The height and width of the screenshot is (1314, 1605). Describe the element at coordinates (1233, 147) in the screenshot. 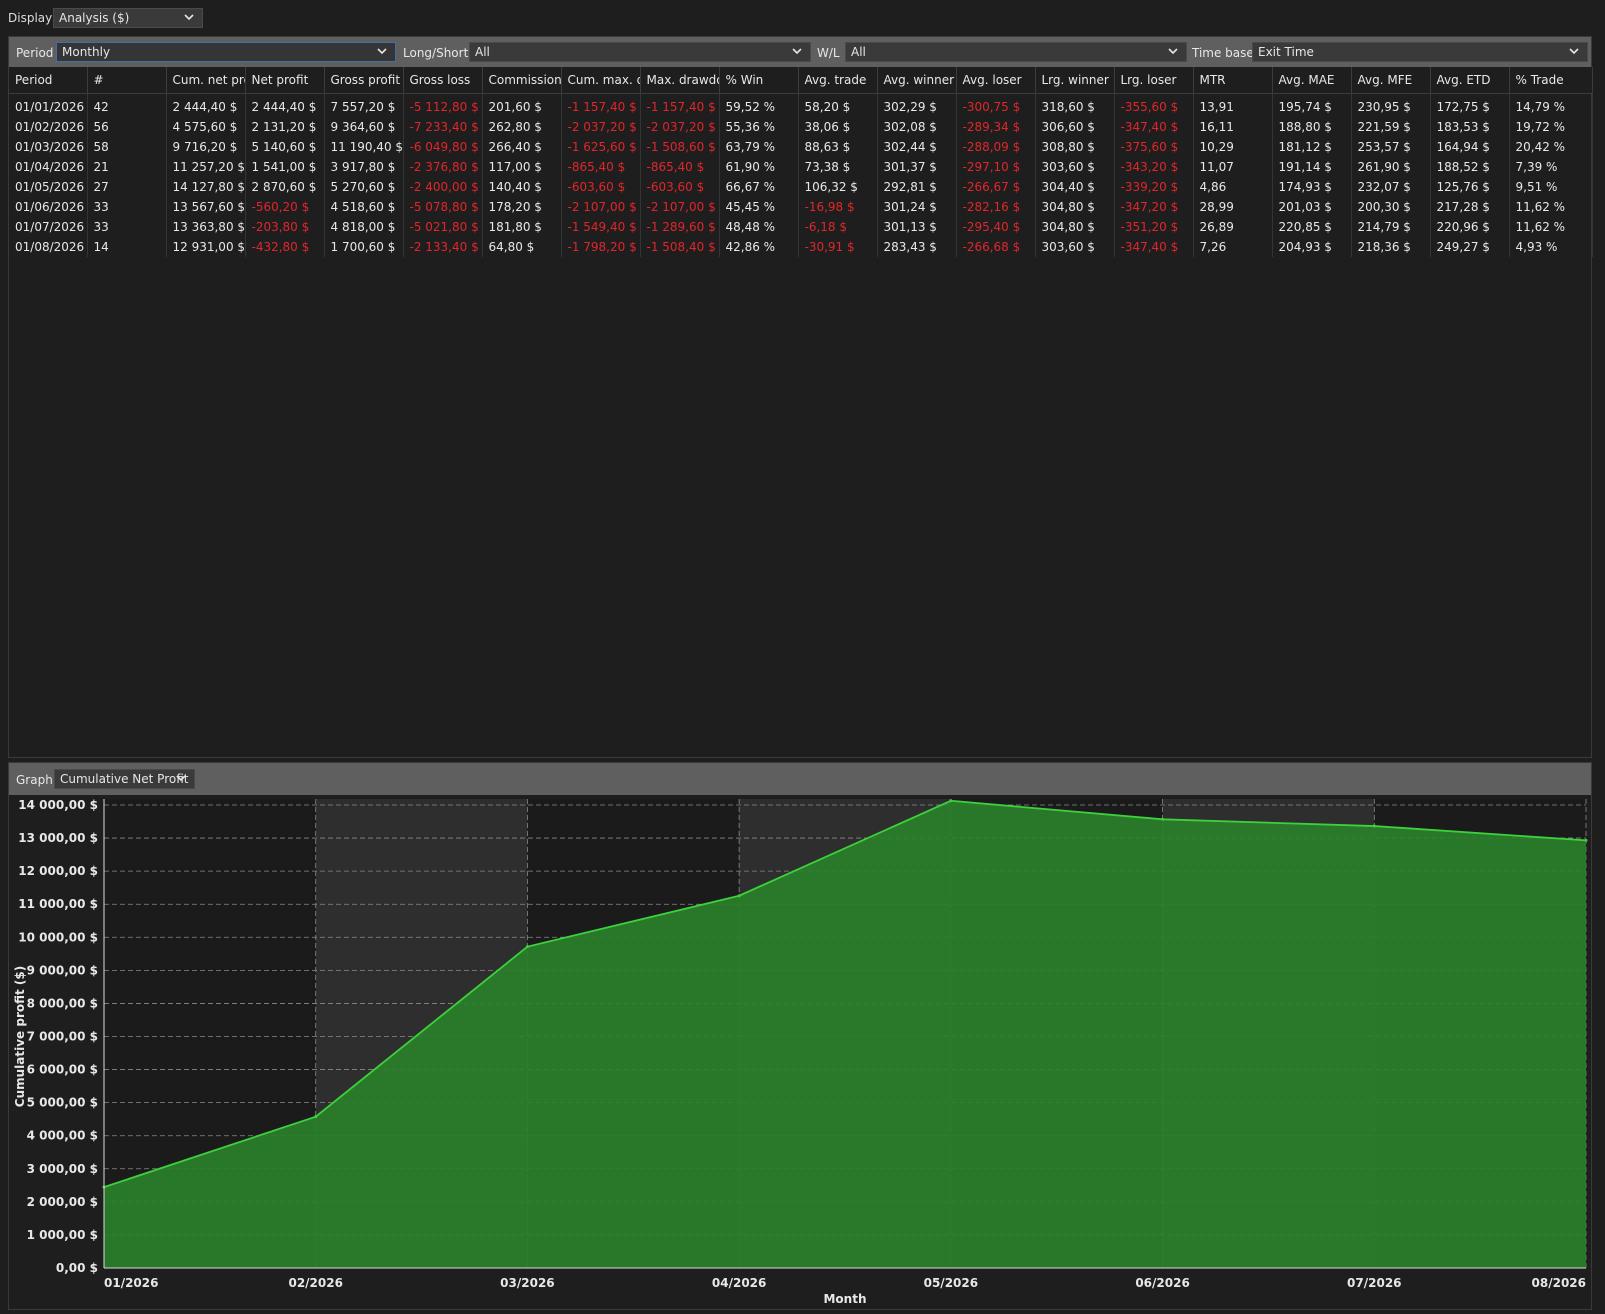

I see `table-cell: 10,29` at that location.